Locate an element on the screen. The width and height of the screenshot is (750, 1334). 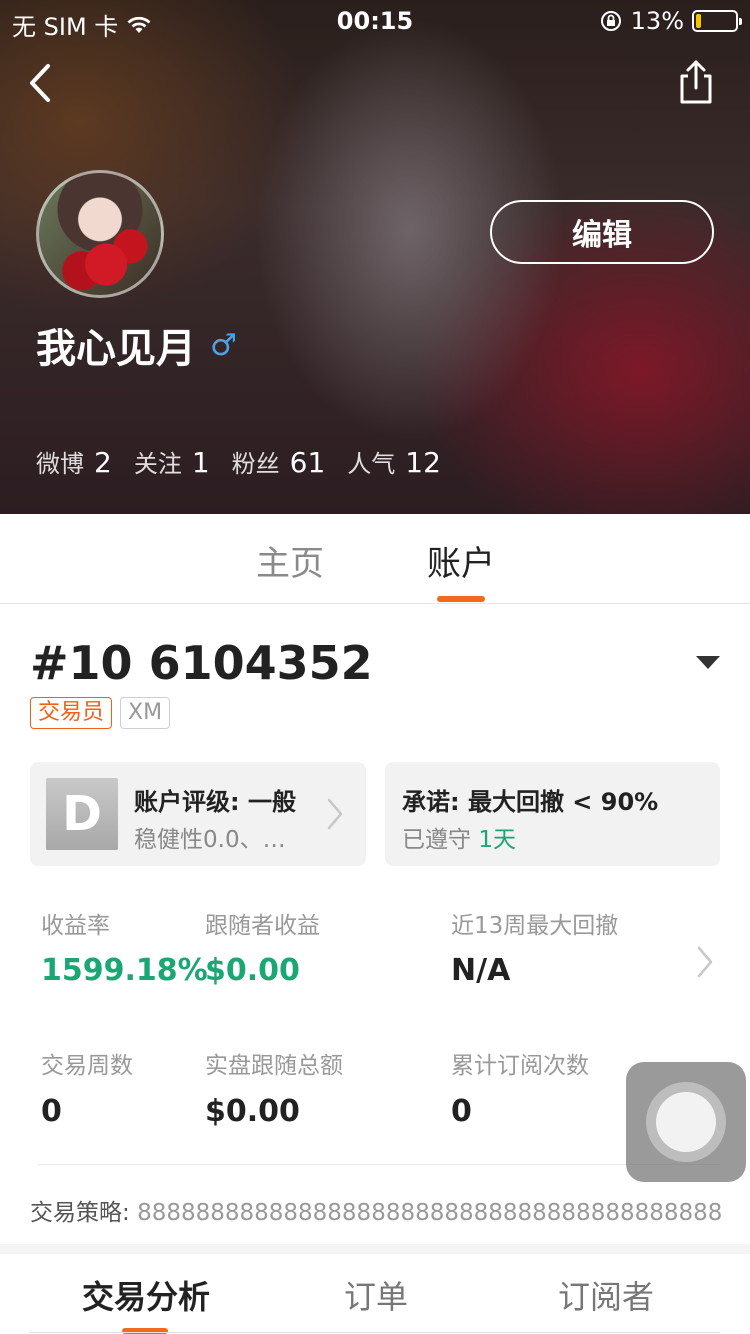
account-tags: 交易员 XM is located at coordinates (100, 713).